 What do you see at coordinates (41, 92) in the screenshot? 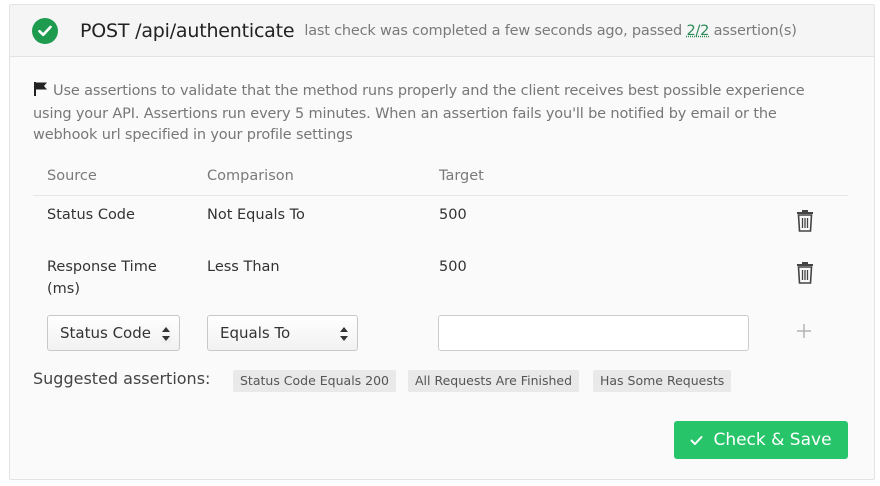
I see `flag-icon` at bounding box center [41, 92].